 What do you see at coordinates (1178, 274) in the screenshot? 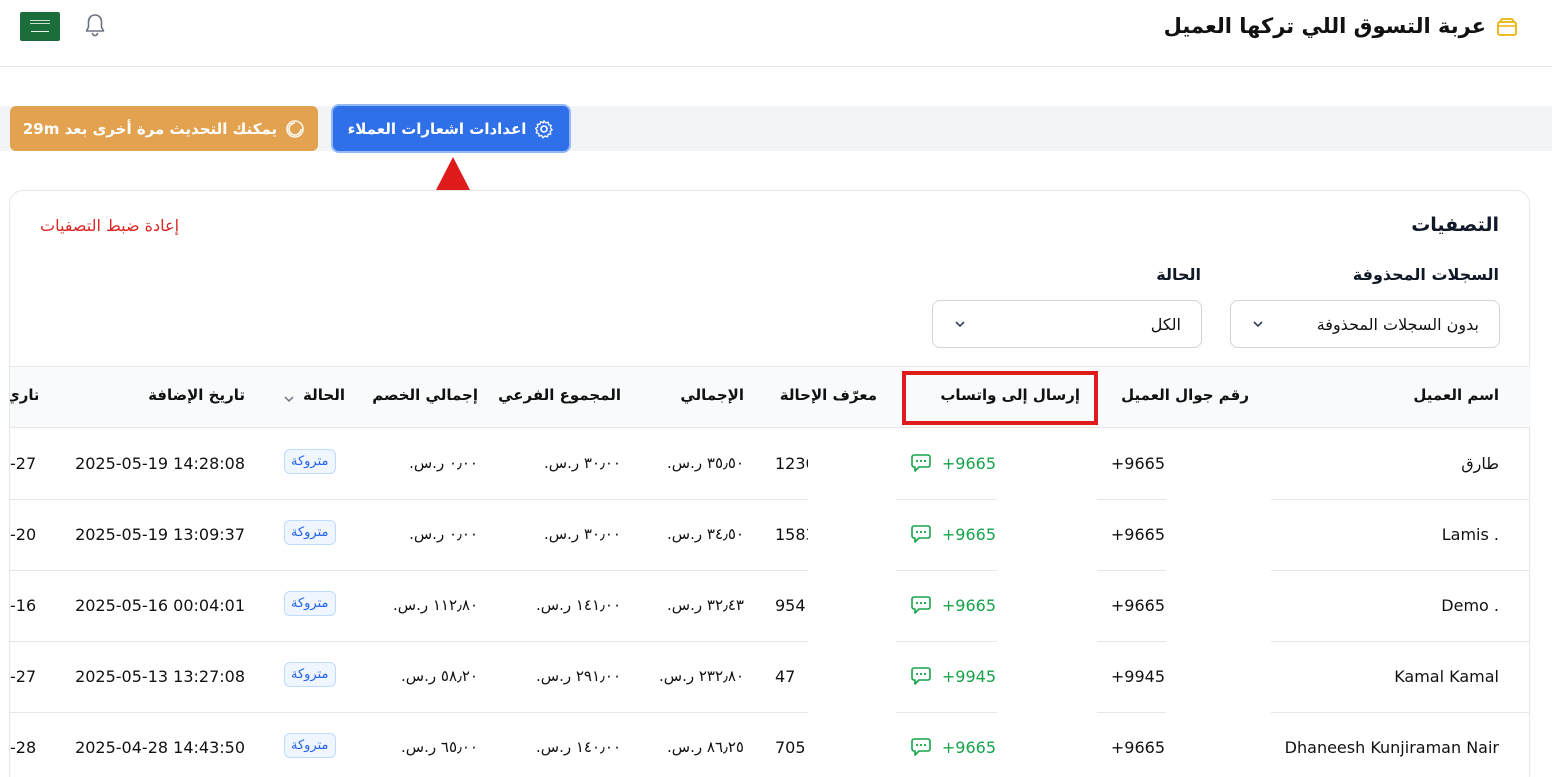
I see `status-filter-label: الحالة` at bounding box center [1178, 274].